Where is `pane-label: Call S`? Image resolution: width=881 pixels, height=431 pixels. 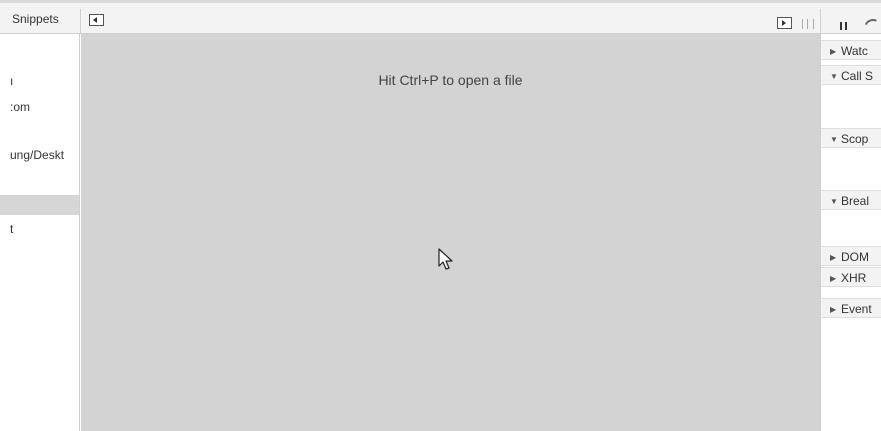
pane-label: Call S is located at coordinates (857, 76).